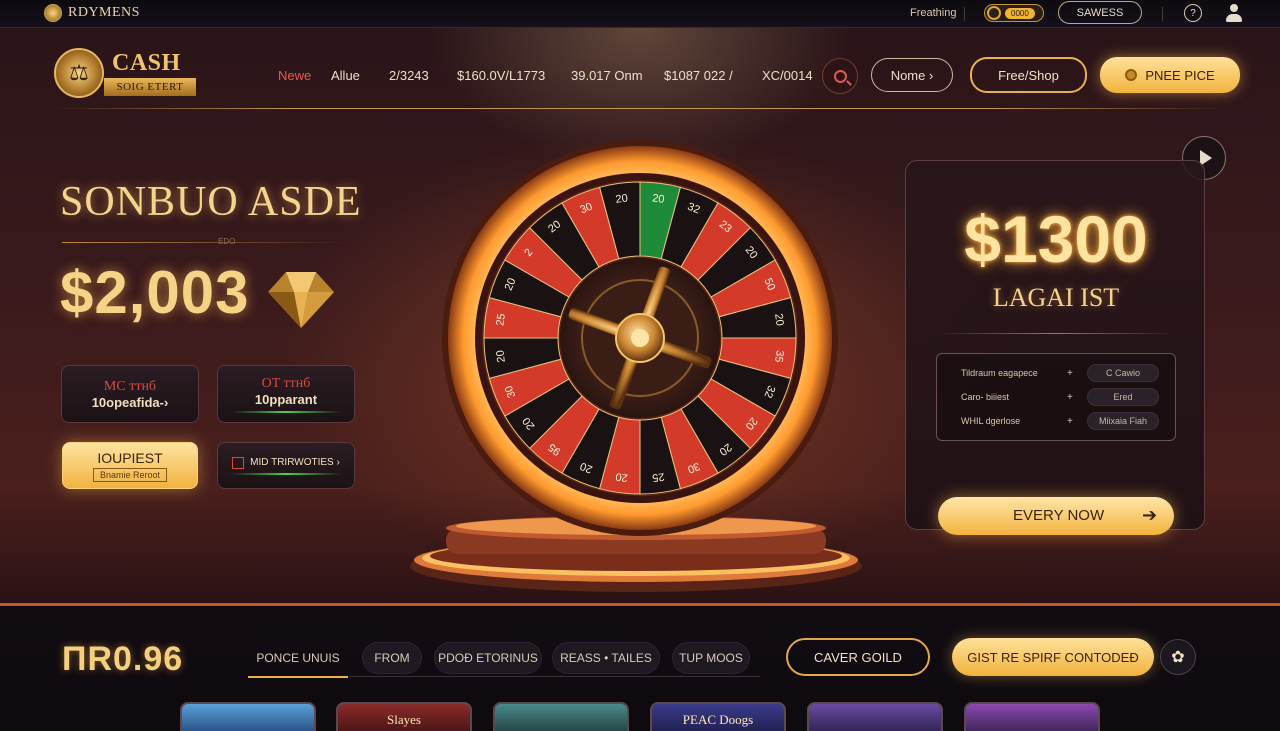  I want to click on user-icon, so click(1234, 13).